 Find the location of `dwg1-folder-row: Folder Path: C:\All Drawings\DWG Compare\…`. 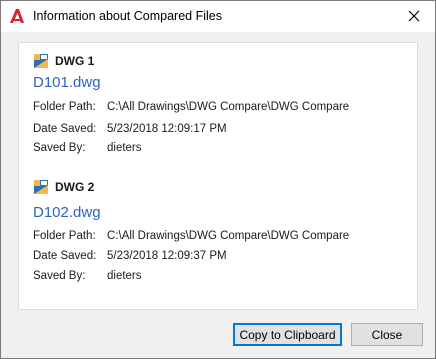

dwg1-folder-row: Folder Path: C:\All Drawings\DWG Compare\… is located at coordinates (191, 107).